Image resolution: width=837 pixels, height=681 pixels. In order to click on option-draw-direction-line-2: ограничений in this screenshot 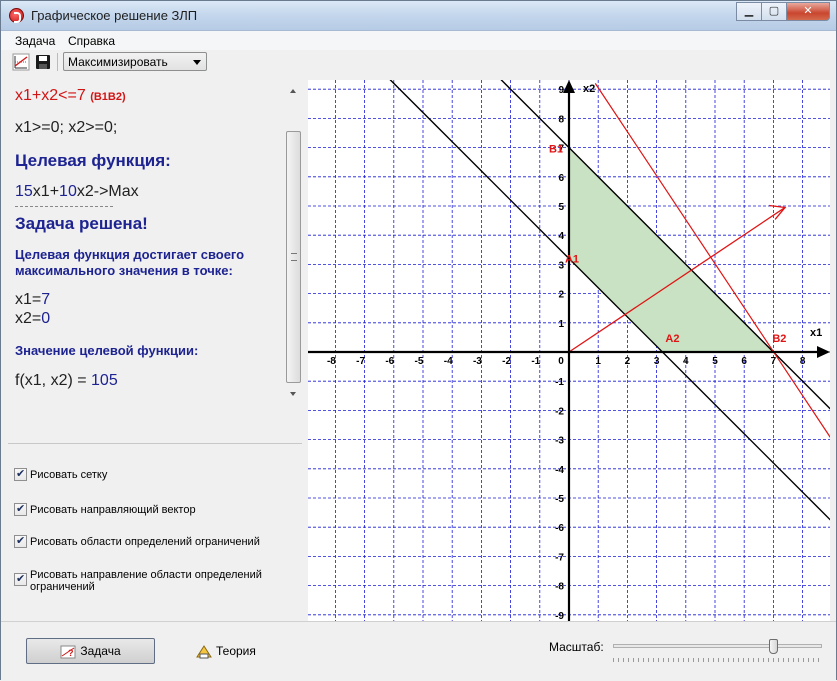, I will do `click(62, 587)`.